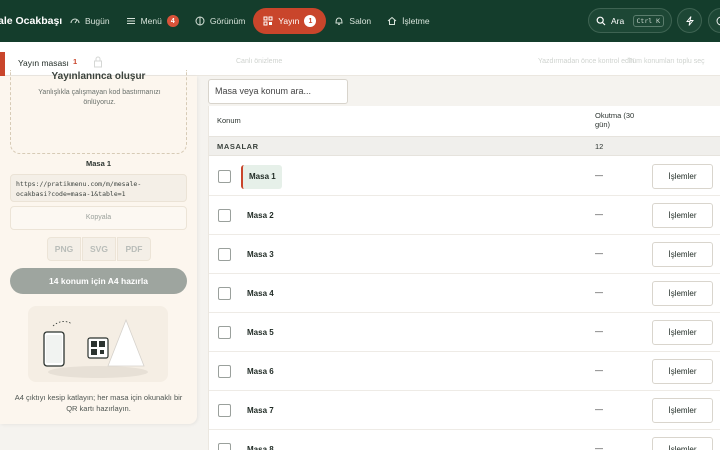 The image size is (720, 450). What do you see at coordinates (586, 61) in the screenshot?
I see `ghost-check-label: Yazdırmadan önce kontrol edin` at bounding box center [586, 61].